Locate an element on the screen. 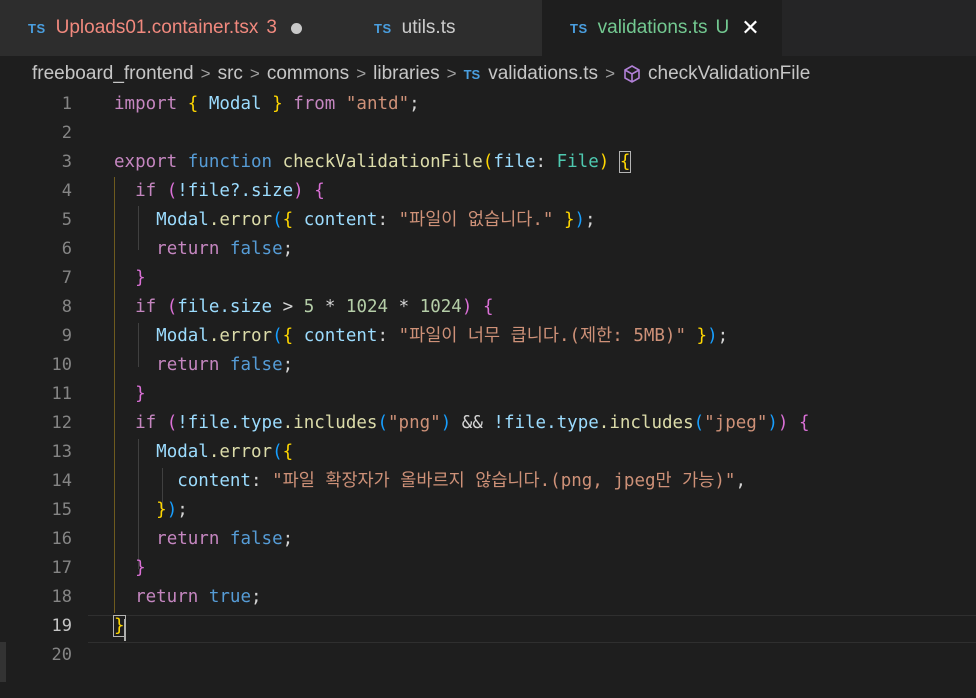  code-line: 20 is located at coordinates (488, 655).